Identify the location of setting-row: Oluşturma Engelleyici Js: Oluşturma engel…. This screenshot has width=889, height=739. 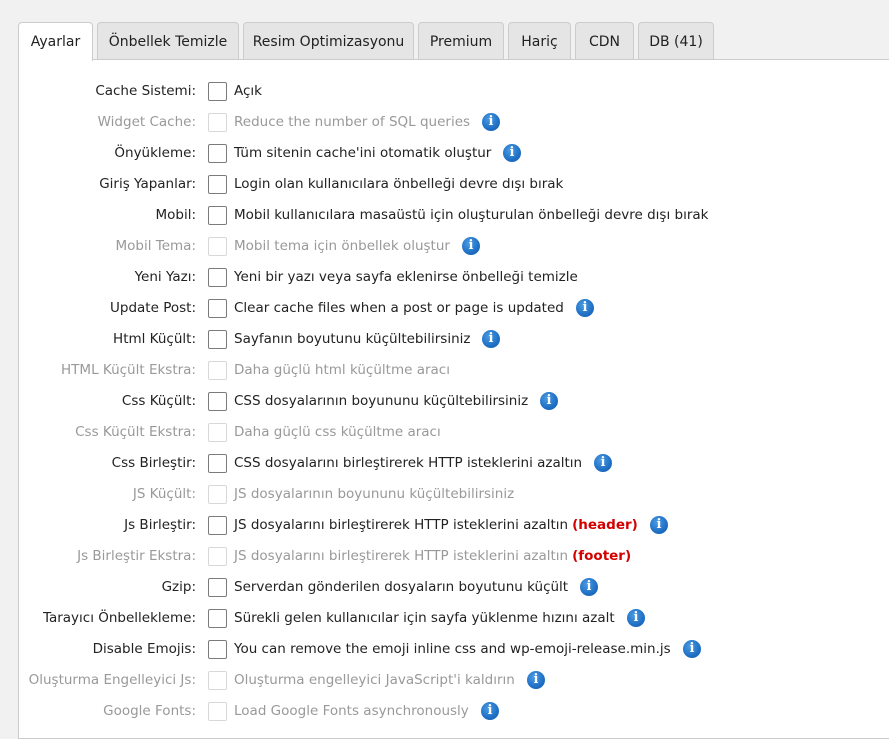
(444, 680).